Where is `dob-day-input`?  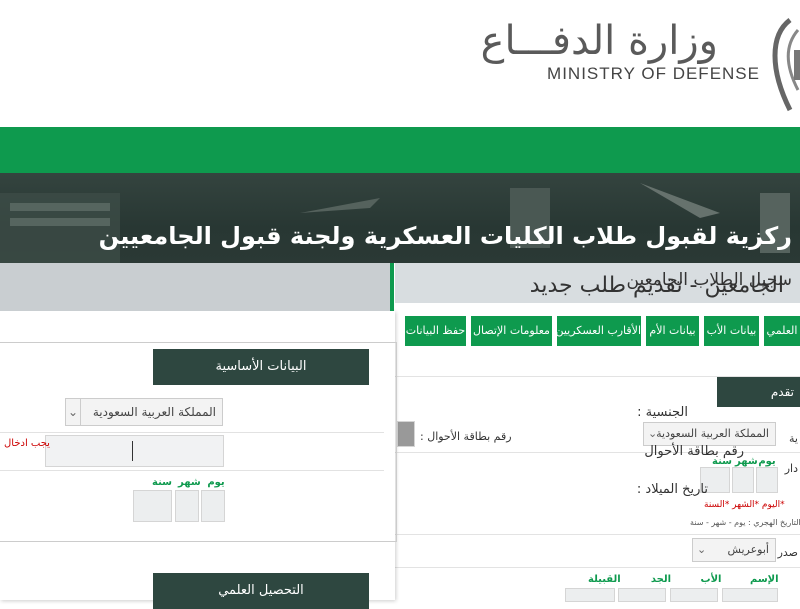 dob-day-input is located at coordinates (213, 506).